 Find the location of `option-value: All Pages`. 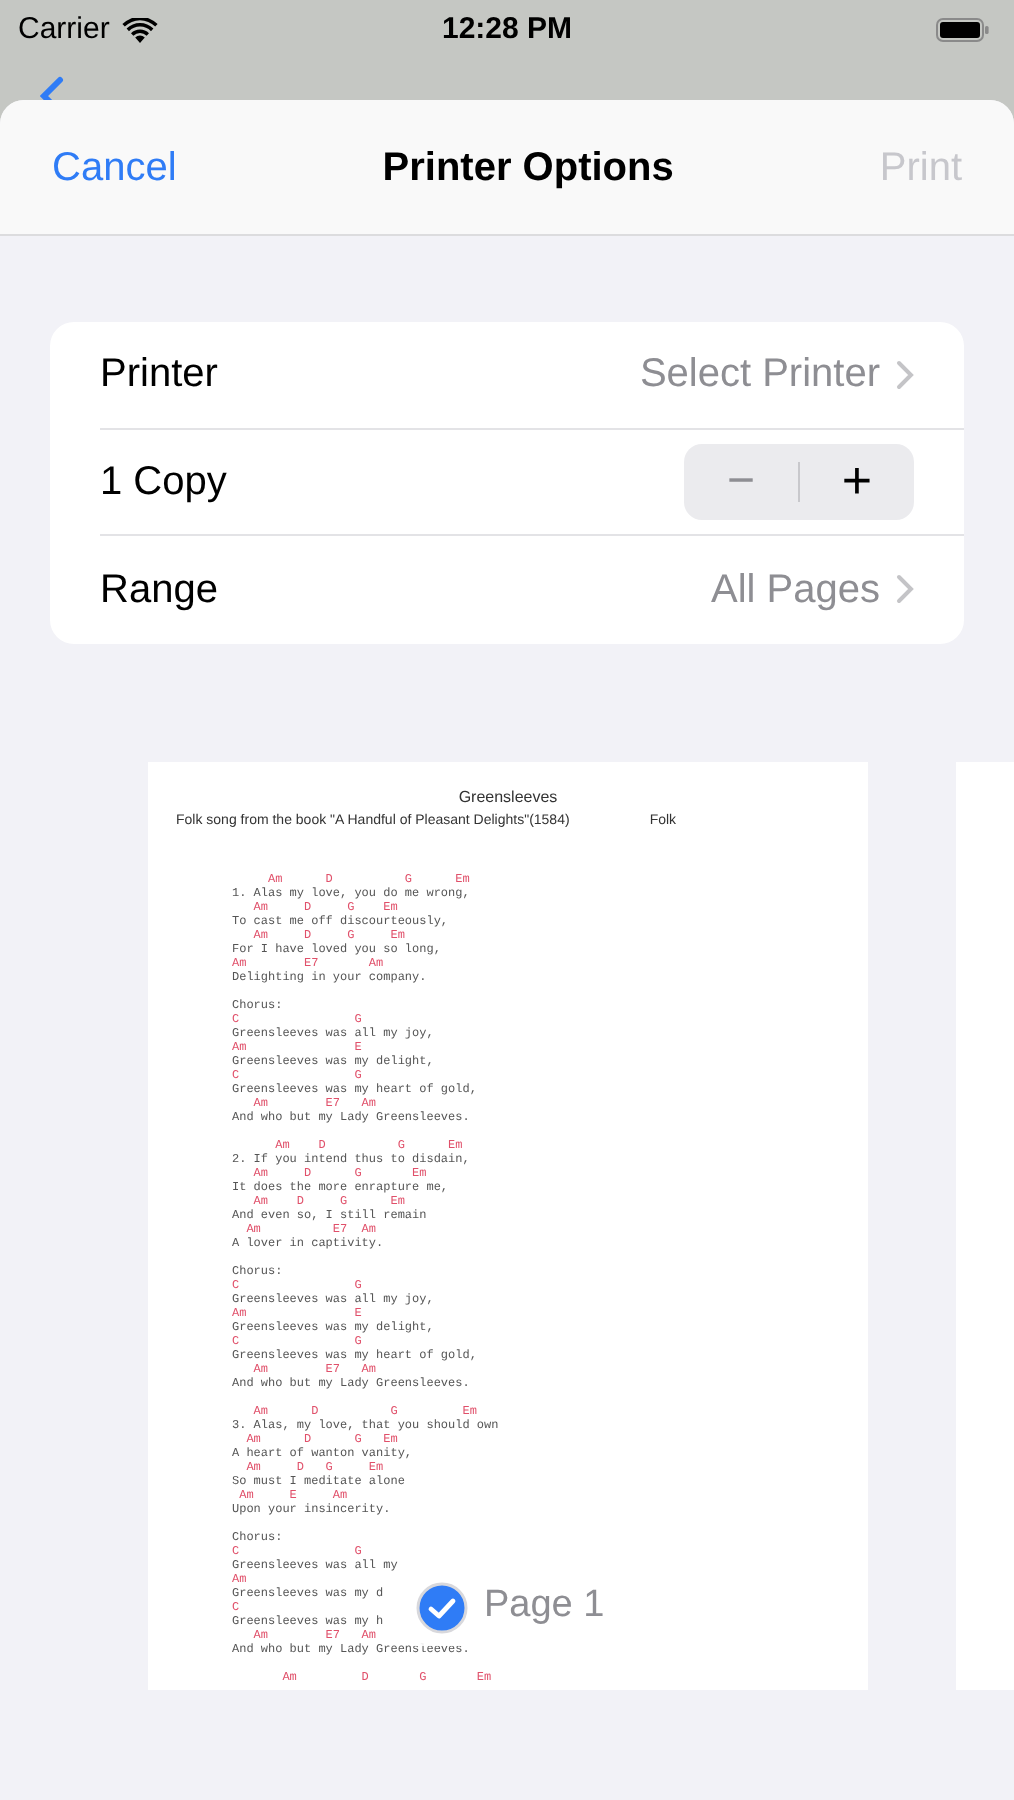

option-value: All Pages is located at coordinates (812, 589).